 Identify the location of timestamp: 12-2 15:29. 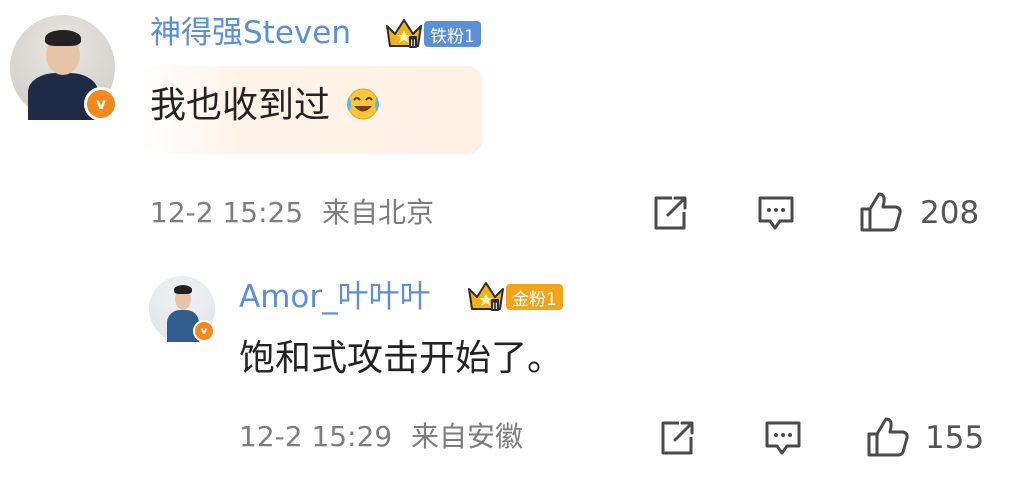
(316, 436).